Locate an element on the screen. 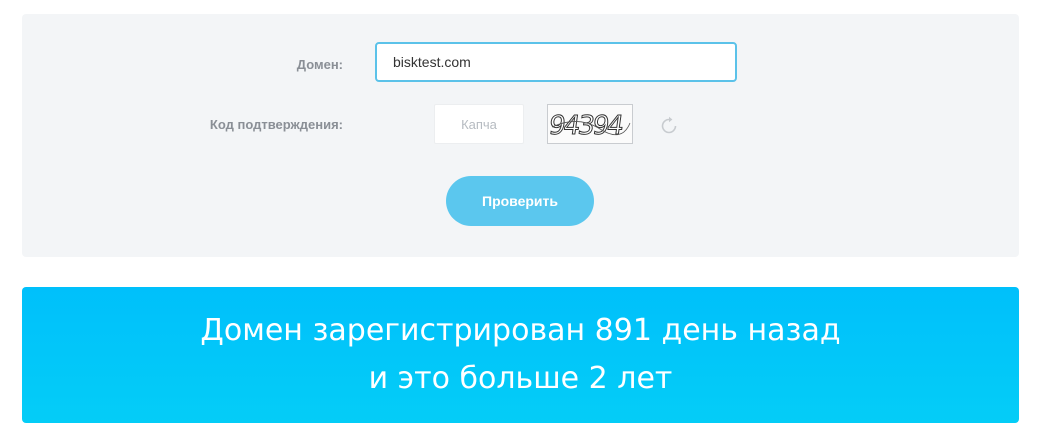 This screenshot has width=1038, height=443. check-button: Проверить is located at coordinates (520, 201).